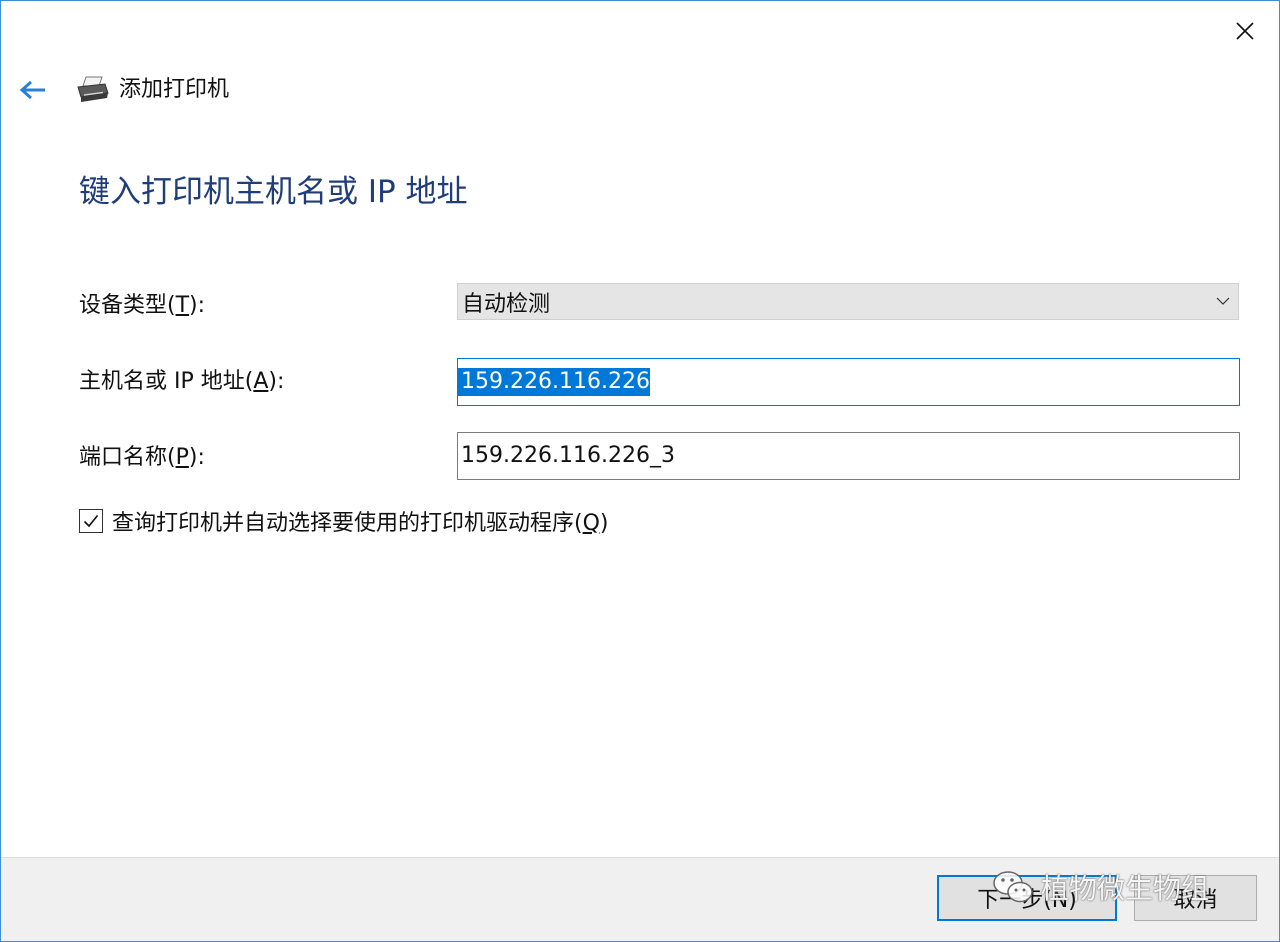  I want to click on hostname-value: 159.226.116.226, so click(554, 382).